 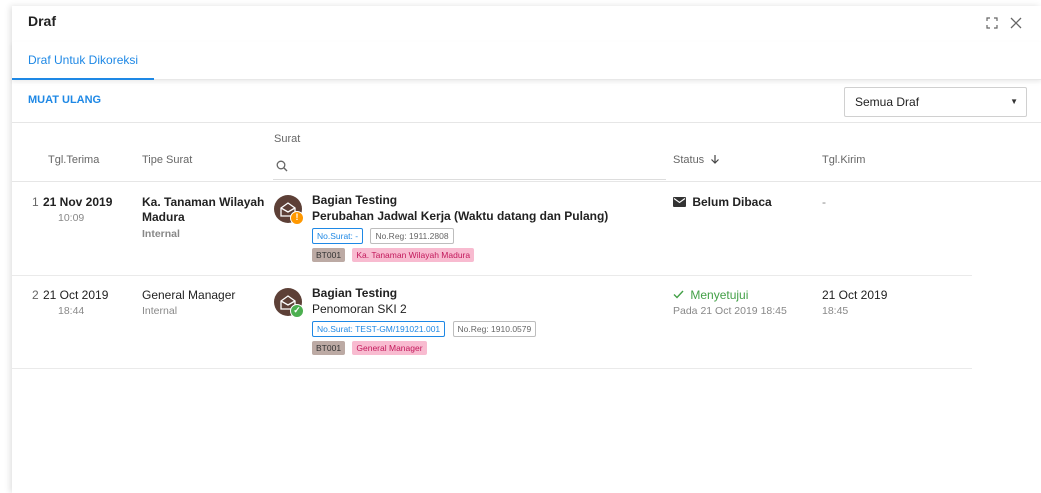 I want to click on panel-title: Draf, so click(x=42, y=21).